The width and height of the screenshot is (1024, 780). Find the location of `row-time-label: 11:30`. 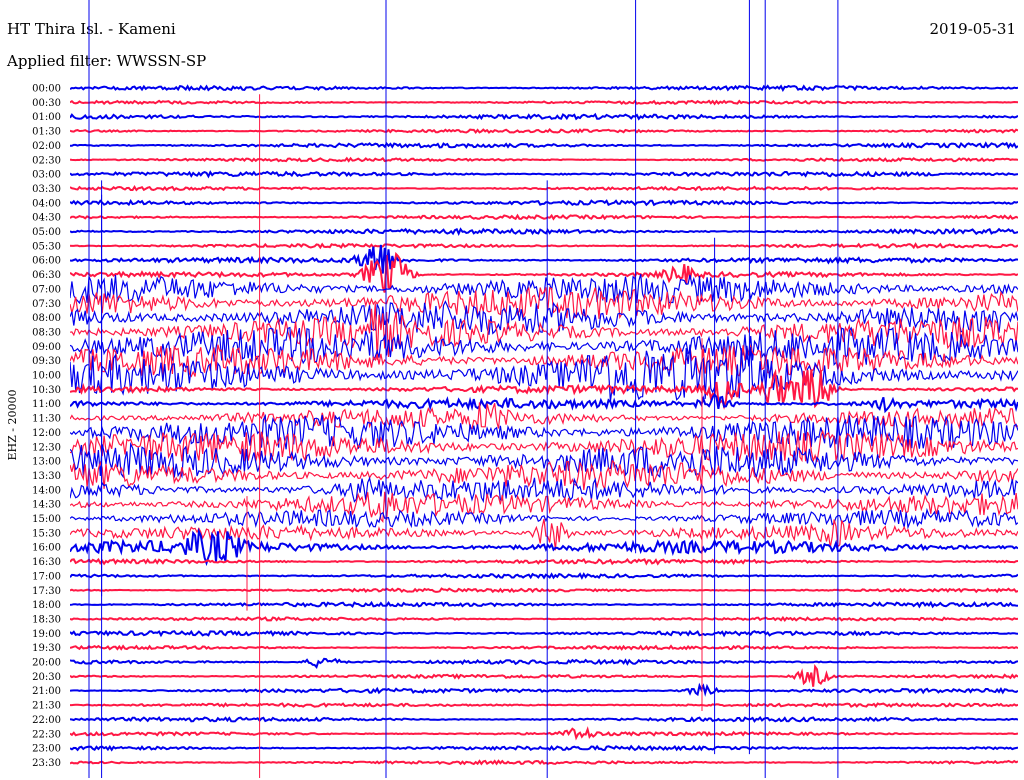

row-time-label: 11:30 is located at coordinates (46, 419).